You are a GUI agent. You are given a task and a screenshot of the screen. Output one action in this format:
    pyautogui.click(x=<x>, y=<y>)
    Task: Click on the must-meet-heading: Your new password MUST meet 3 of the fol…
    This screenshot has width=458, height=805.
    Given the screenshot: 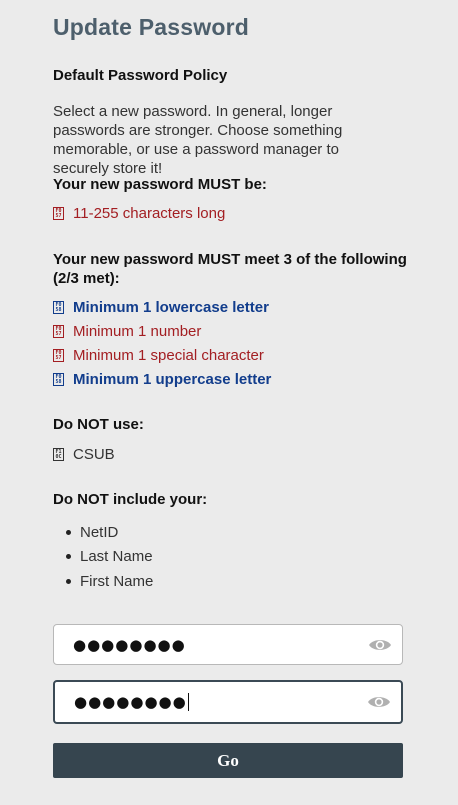 What is the action you would take?
    pyautogui.click(x=230, y=269)
    